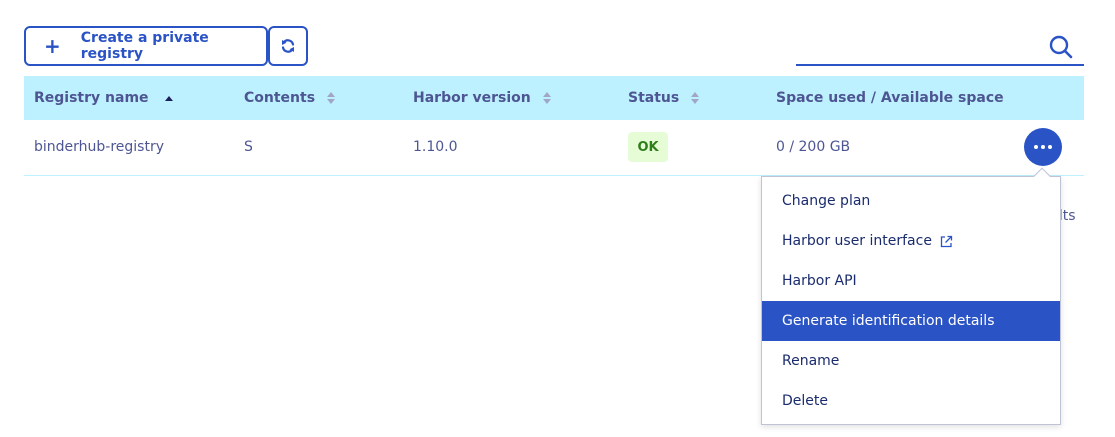 The width and height of the screenshot is (1115, 437). What do you see at coordinates (946, 241) in the screenshot?
I see `external-link-icon` at bounding box center [946, 241].